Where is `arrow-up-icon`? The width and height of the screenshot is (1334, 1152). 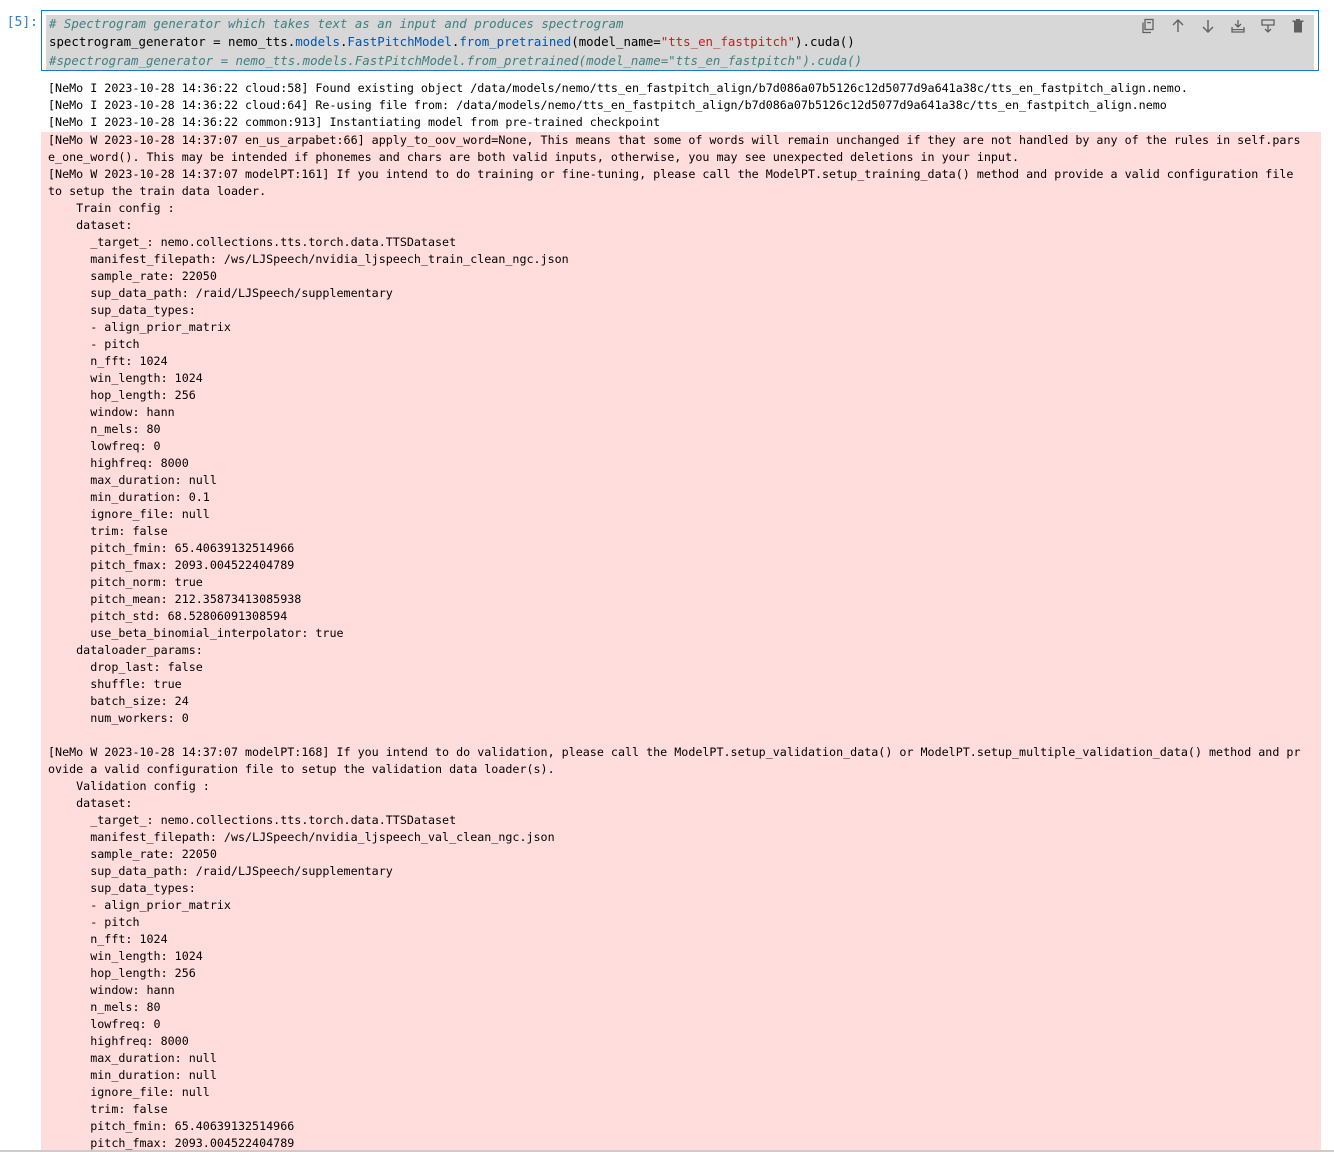 arrow-up-icon is located at coordinates (1178, 25).